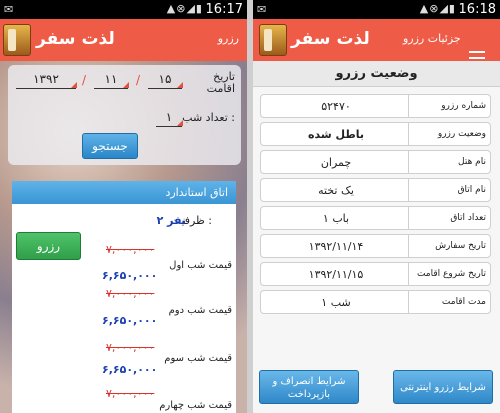 This screenshot has height=413, width=500. I want to click on page-title: وضعیت رزرو, so click(376, 74).